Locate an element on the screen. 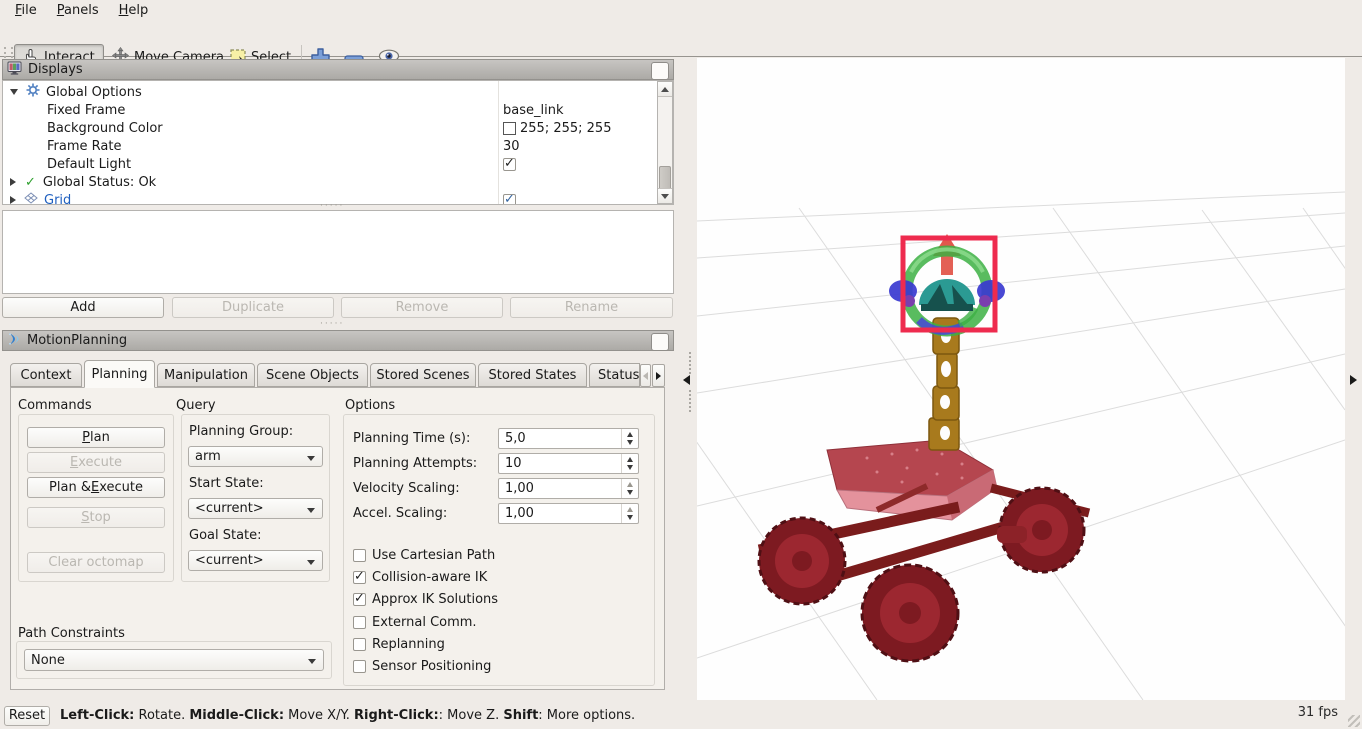  sensor-positioning-checkbox is located at coordinates (359, 666).